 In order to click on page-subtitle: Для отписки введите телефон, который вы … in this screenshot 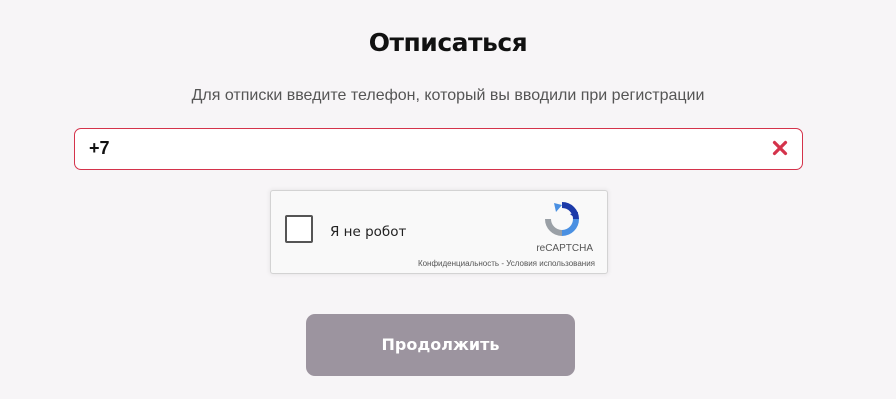, I will do `click(448, 95)`.